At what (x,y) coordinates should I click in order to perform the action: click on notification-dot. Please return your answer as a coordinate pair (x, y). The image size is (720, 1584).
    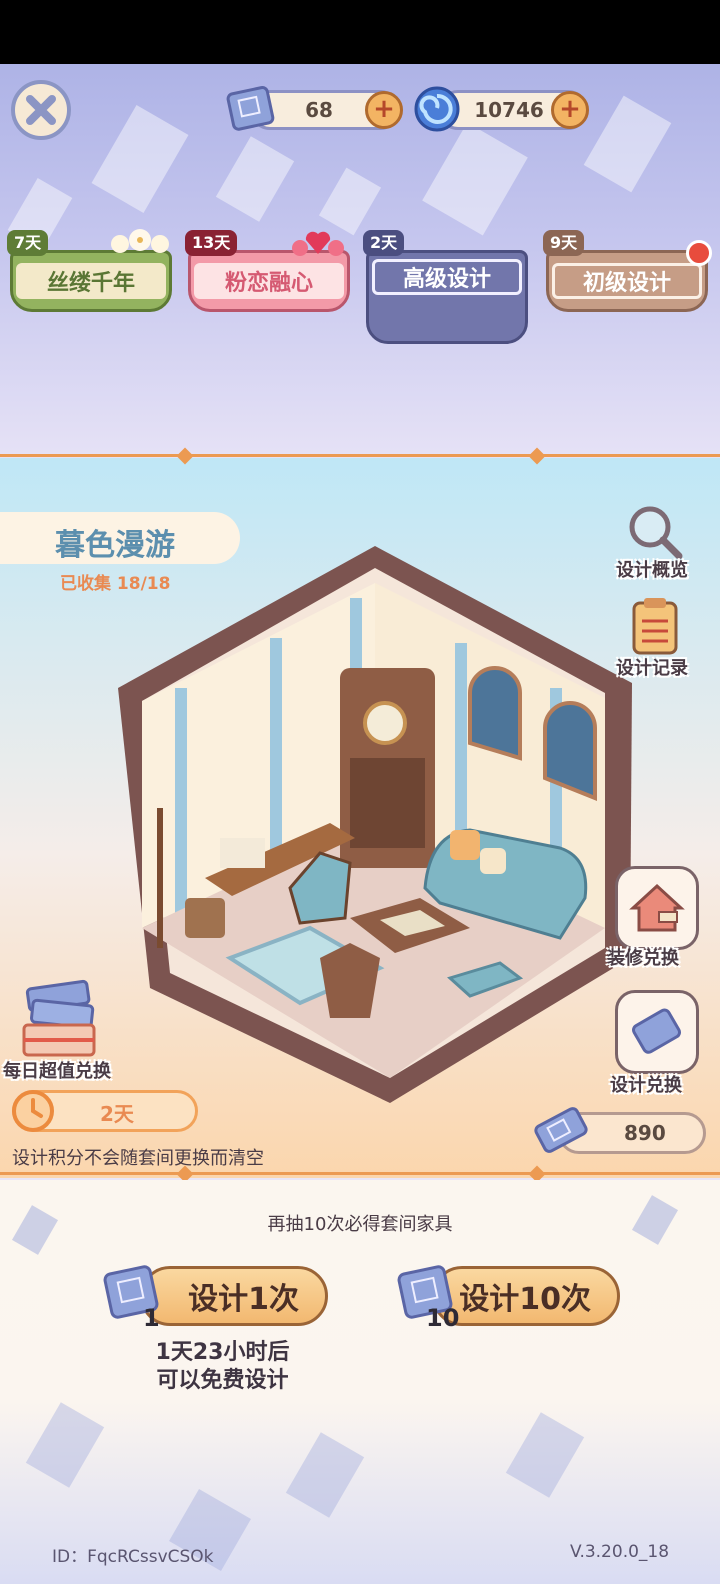
    Looking at the image, I should click on (699, 253).